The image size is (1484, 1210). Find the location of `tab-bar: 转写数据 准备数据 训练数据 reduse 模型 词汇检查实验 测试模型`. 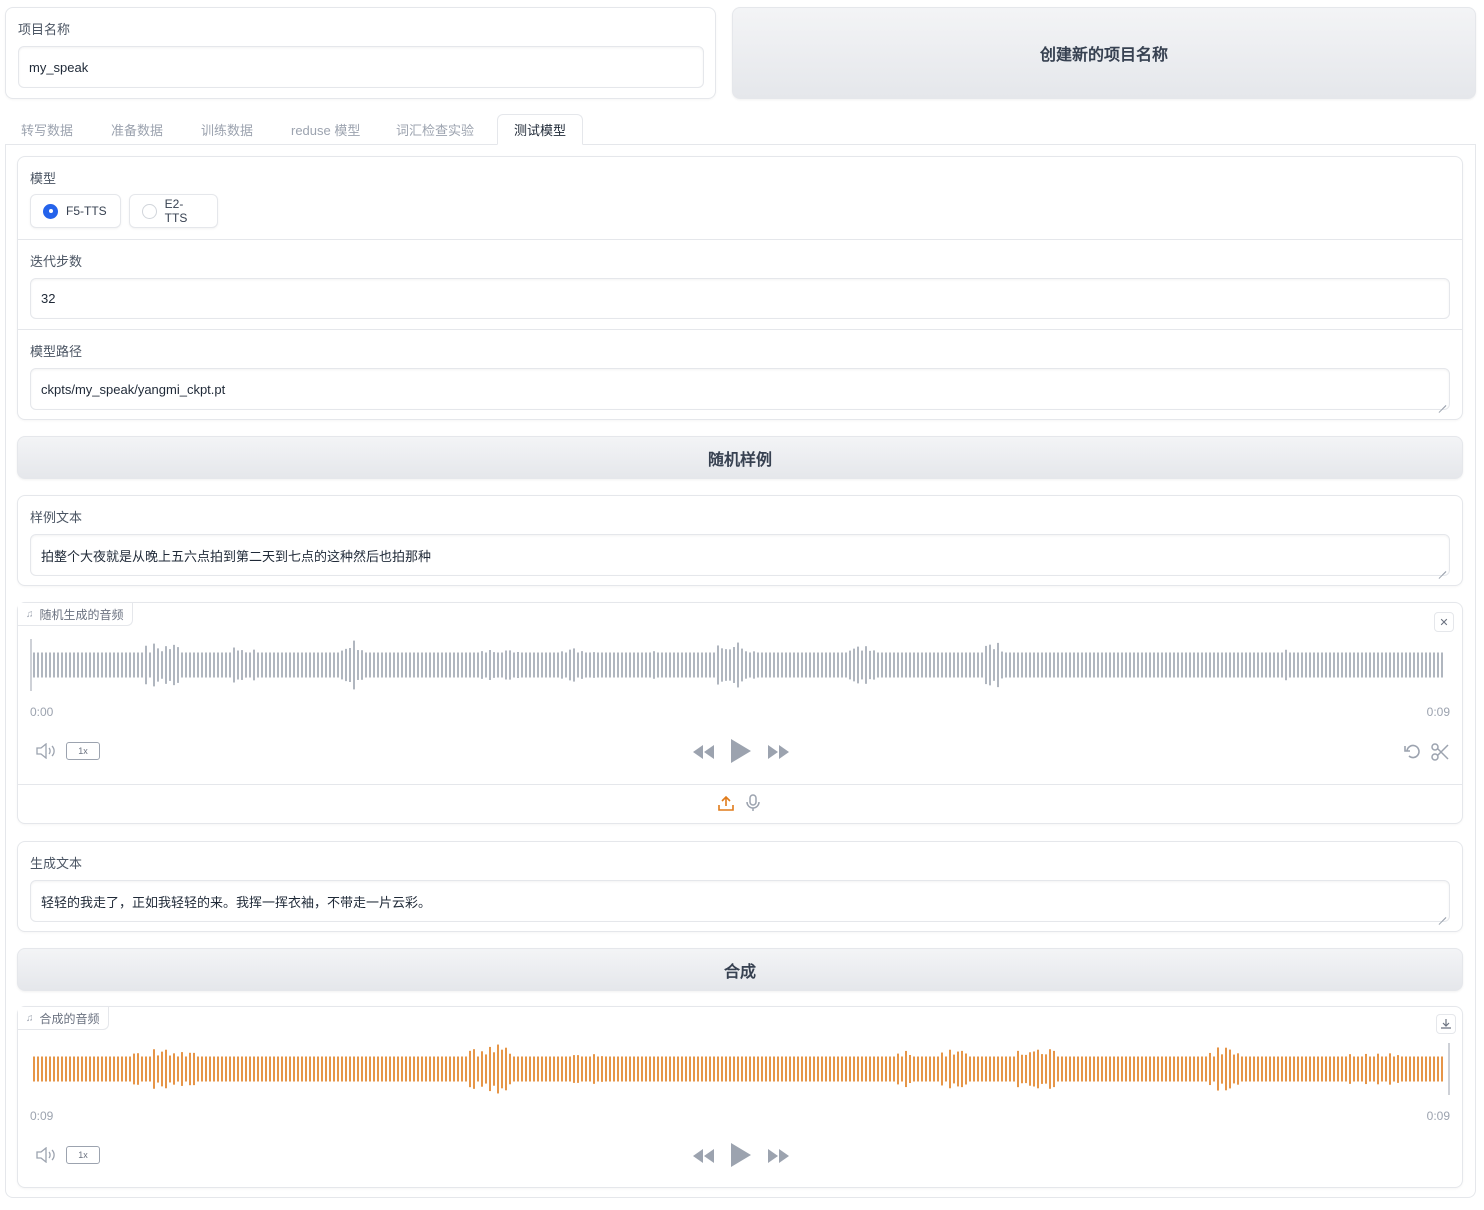

tab-bar: 转写数据 准备数据 训练数据 reduse 模型 词汇检查实验 测试模型 is located at coordinates (740, 129).